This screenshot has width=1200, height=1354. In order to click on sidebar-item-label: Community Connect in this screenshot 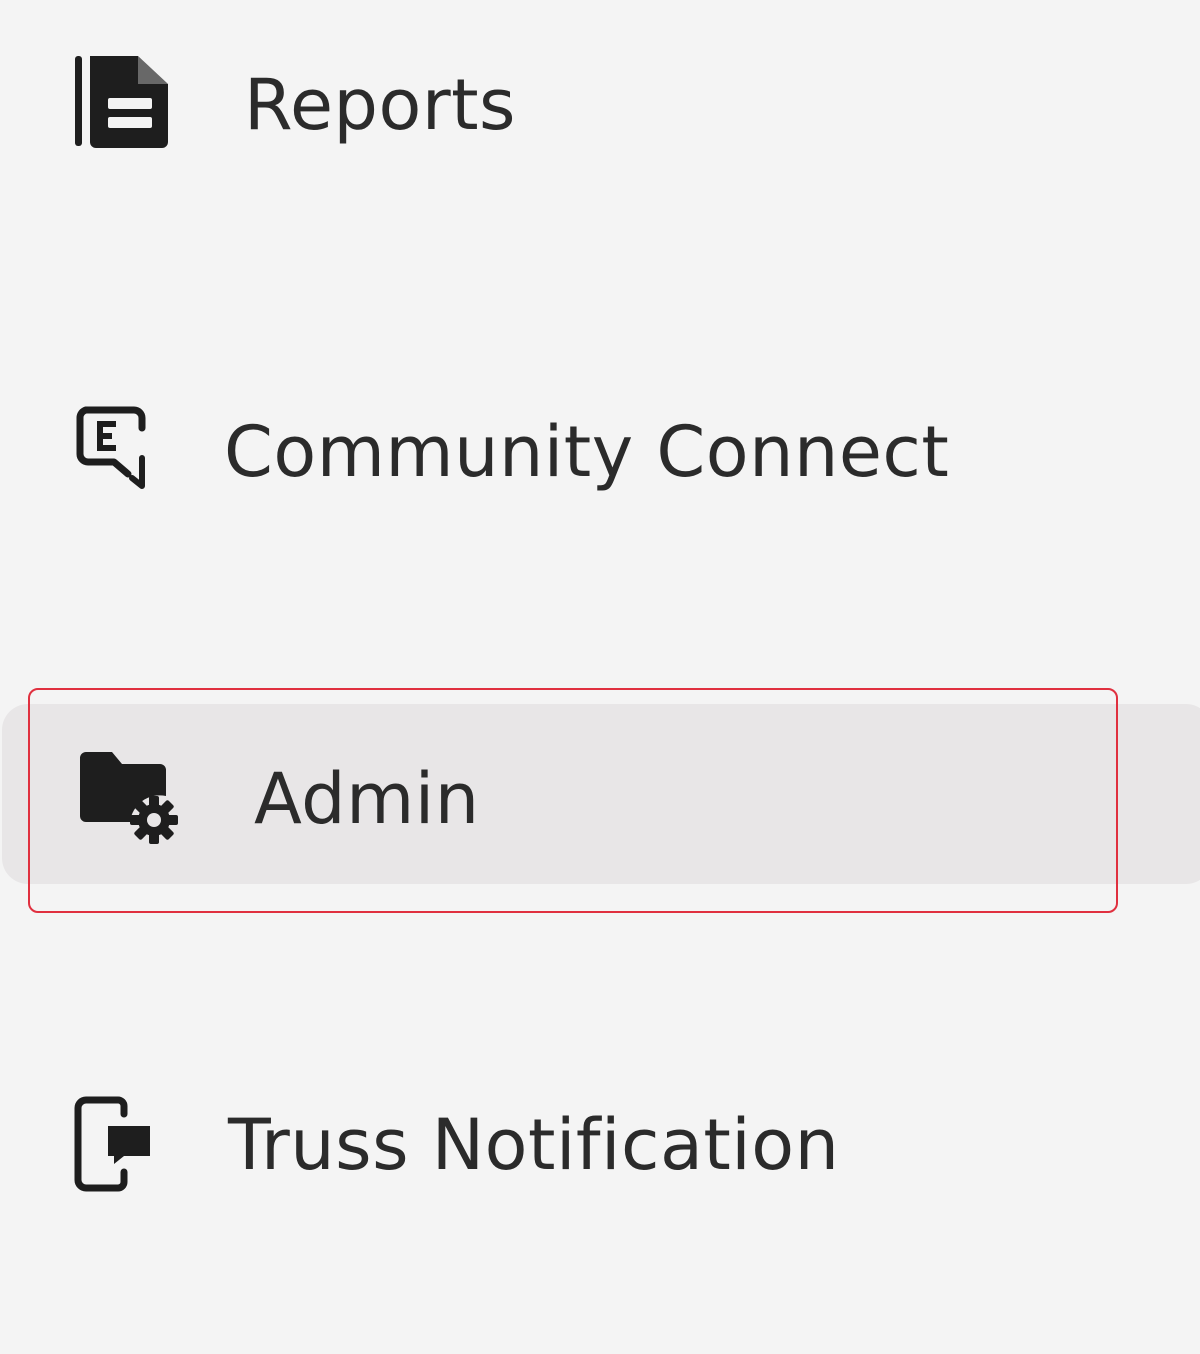, I will do `click(587, 452)`.